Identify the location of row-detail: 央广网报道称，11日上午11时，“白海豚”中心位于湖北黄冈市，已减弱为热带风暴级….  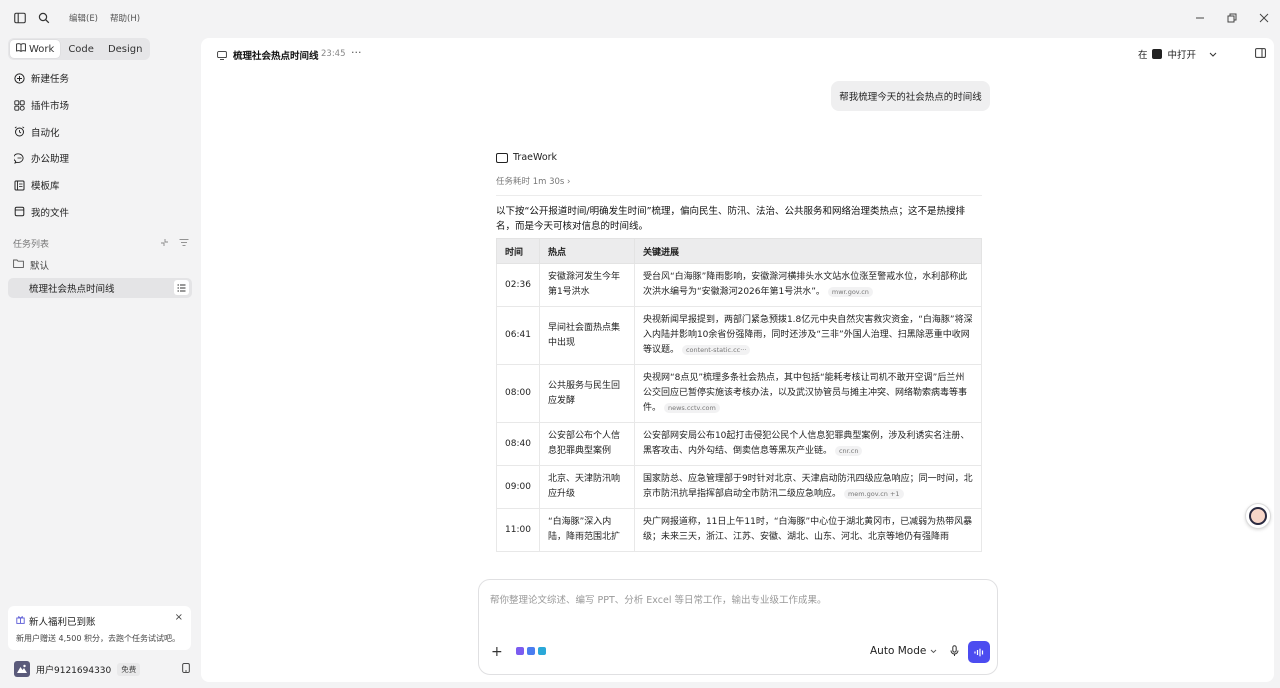
(807, 529).